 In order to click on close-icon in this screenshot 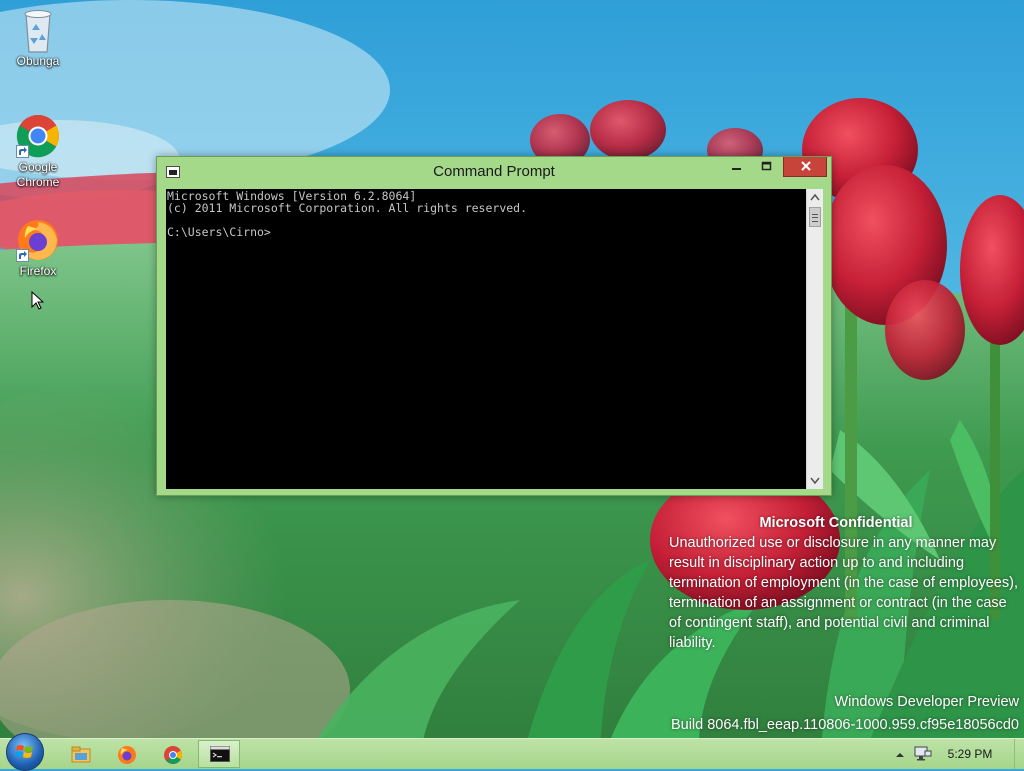, I will do `click(806, 166)`.